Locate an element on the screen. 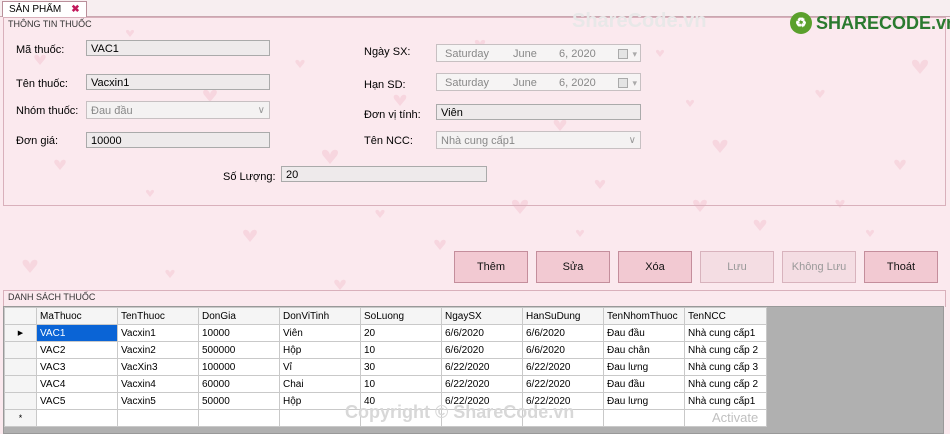  table-cell: Vacxin4 is located at coordinates (158, 384).